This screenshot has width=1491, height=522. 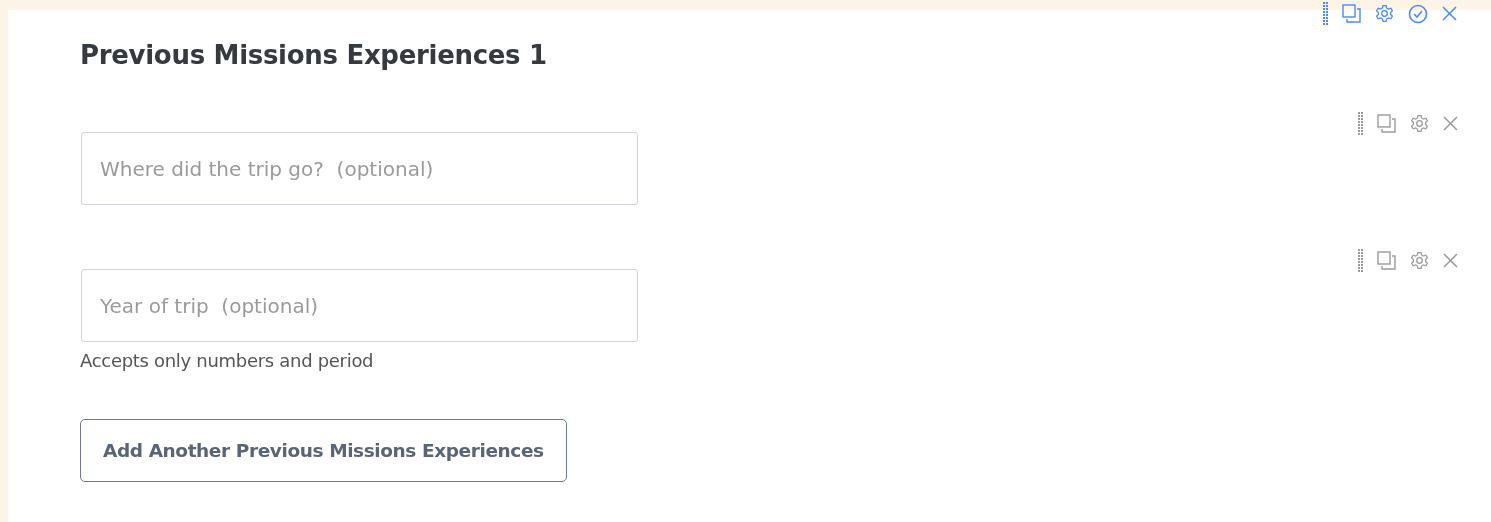 I want to click on input-field: Where did the trip go? (optional), so click(x=359, y=168).